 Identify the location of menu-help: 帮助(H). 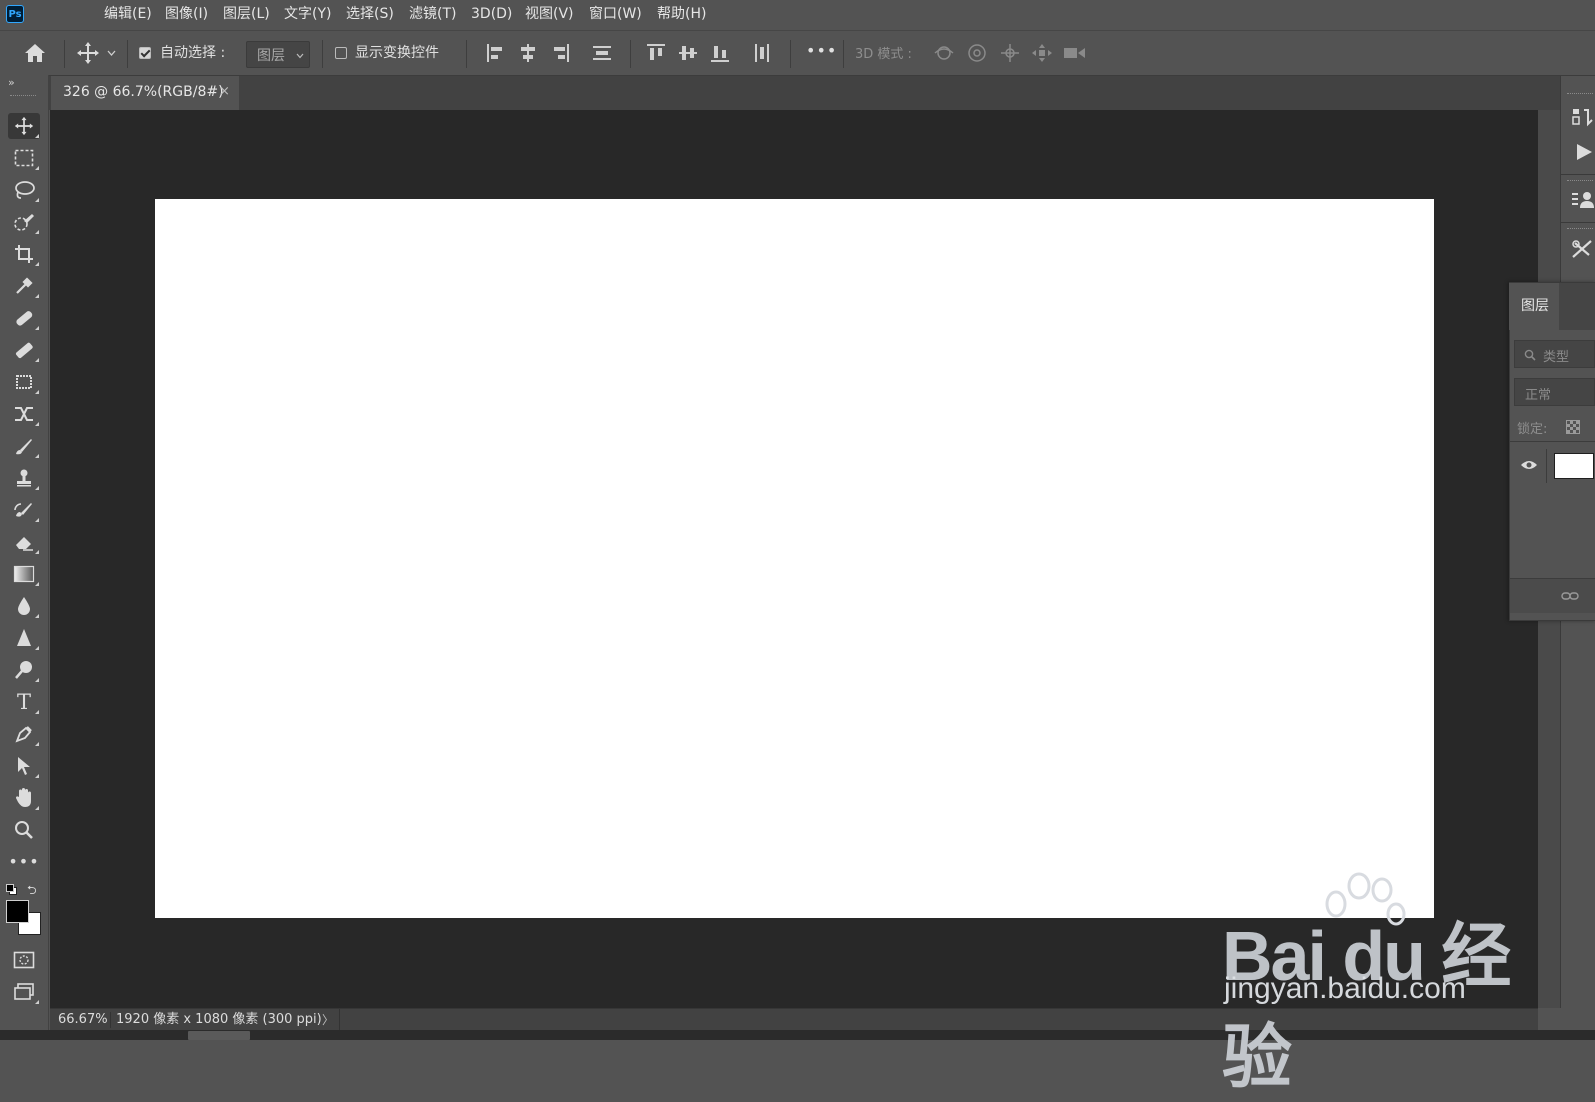
(681, 14).